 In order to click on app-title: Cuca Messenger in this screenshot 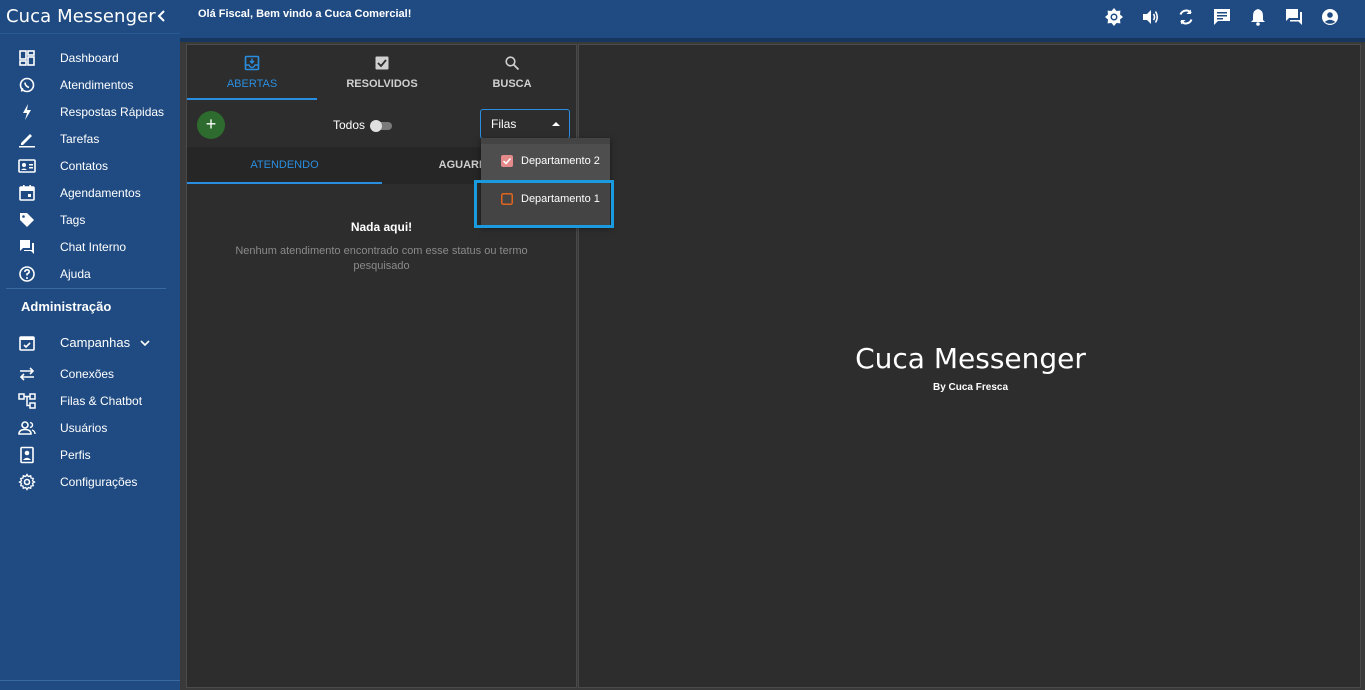, I will do `click(81, 16)`.